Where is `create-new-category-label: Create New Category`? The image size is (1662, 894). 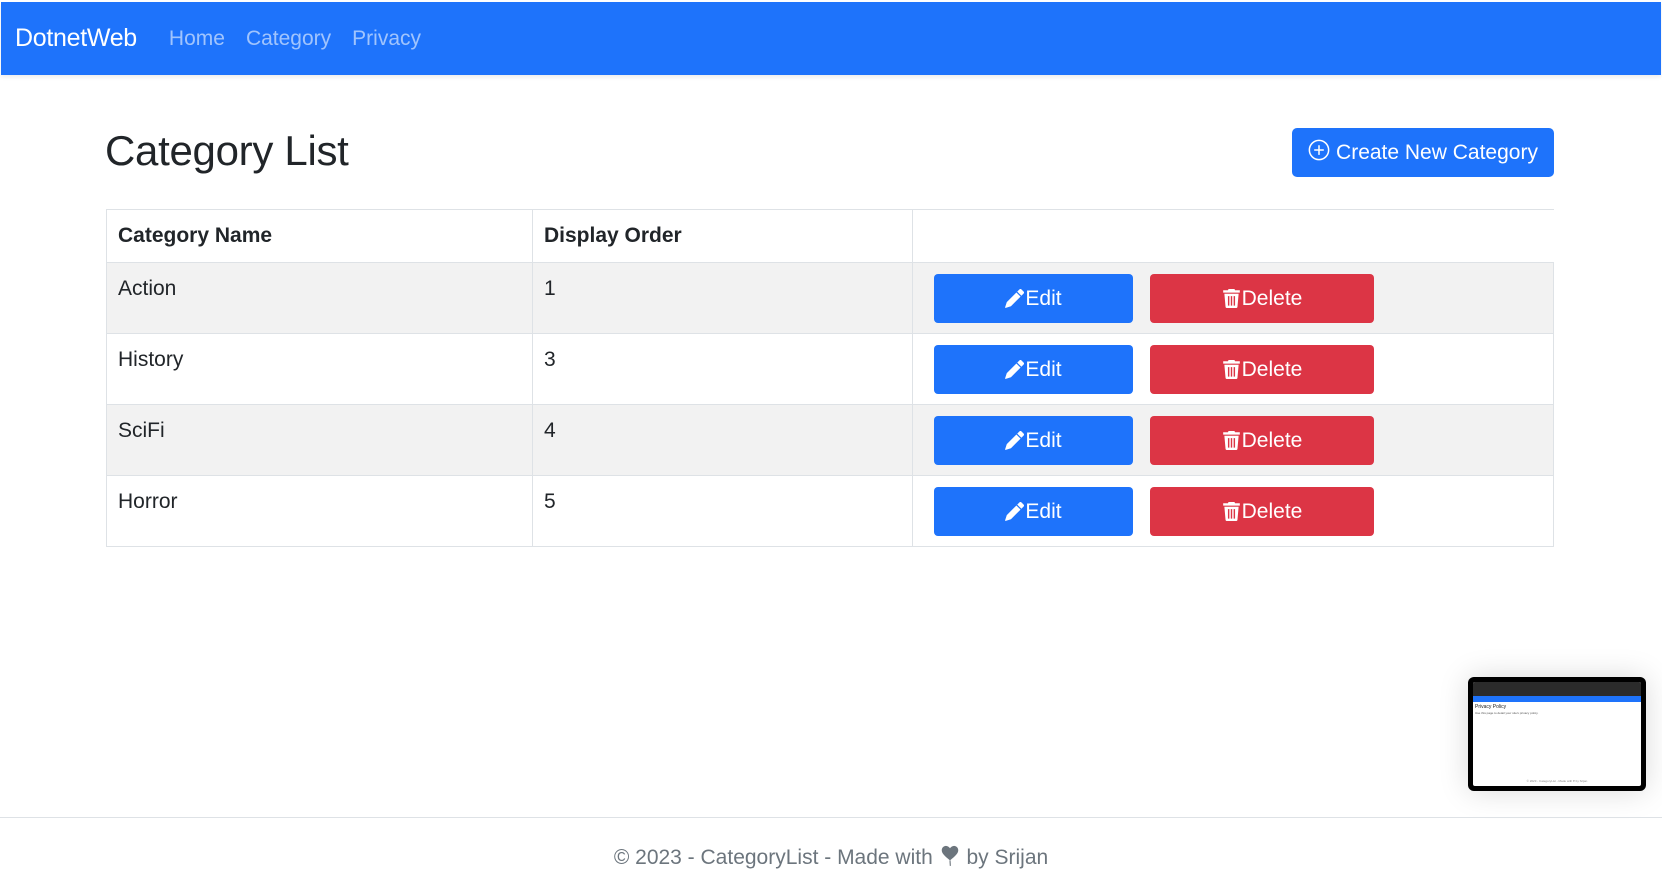
create-new-category-label: Create New Category is located at coordinates (1437, 152).